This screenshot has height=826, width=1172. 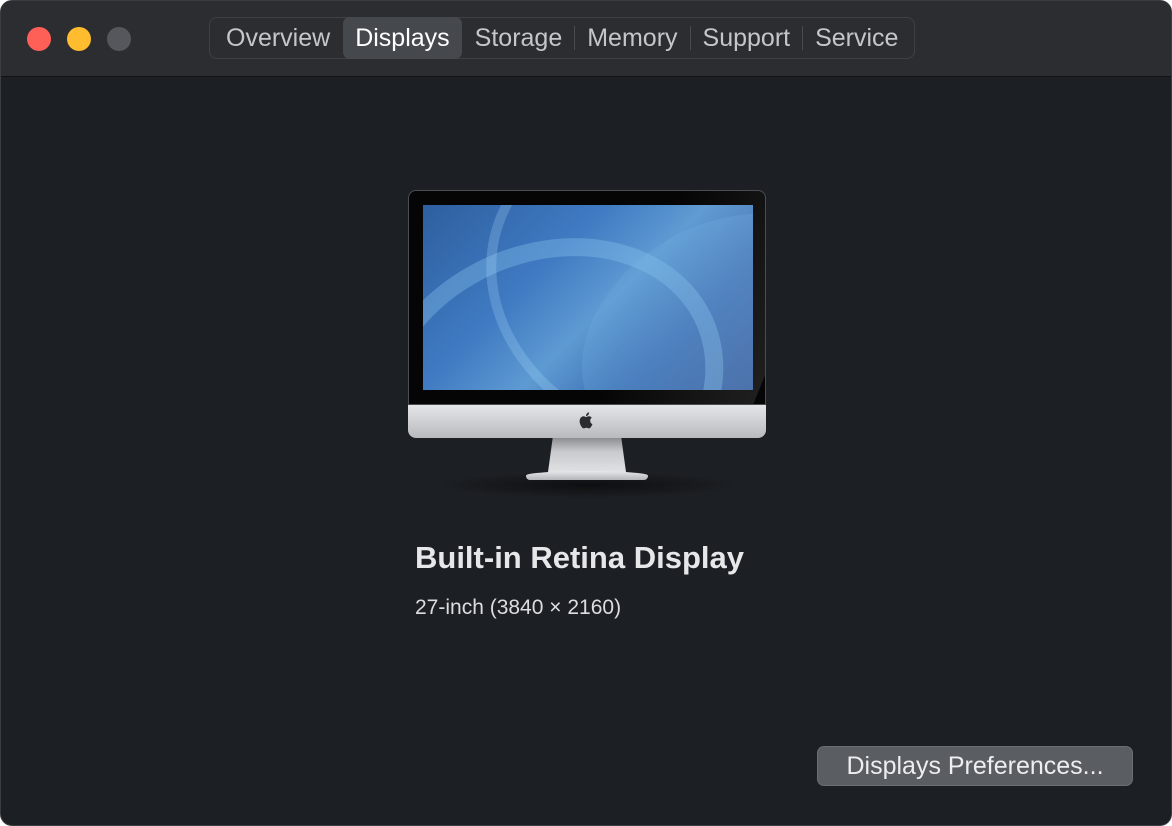 I want to click on zoom-button, so click(x=119, y=39).